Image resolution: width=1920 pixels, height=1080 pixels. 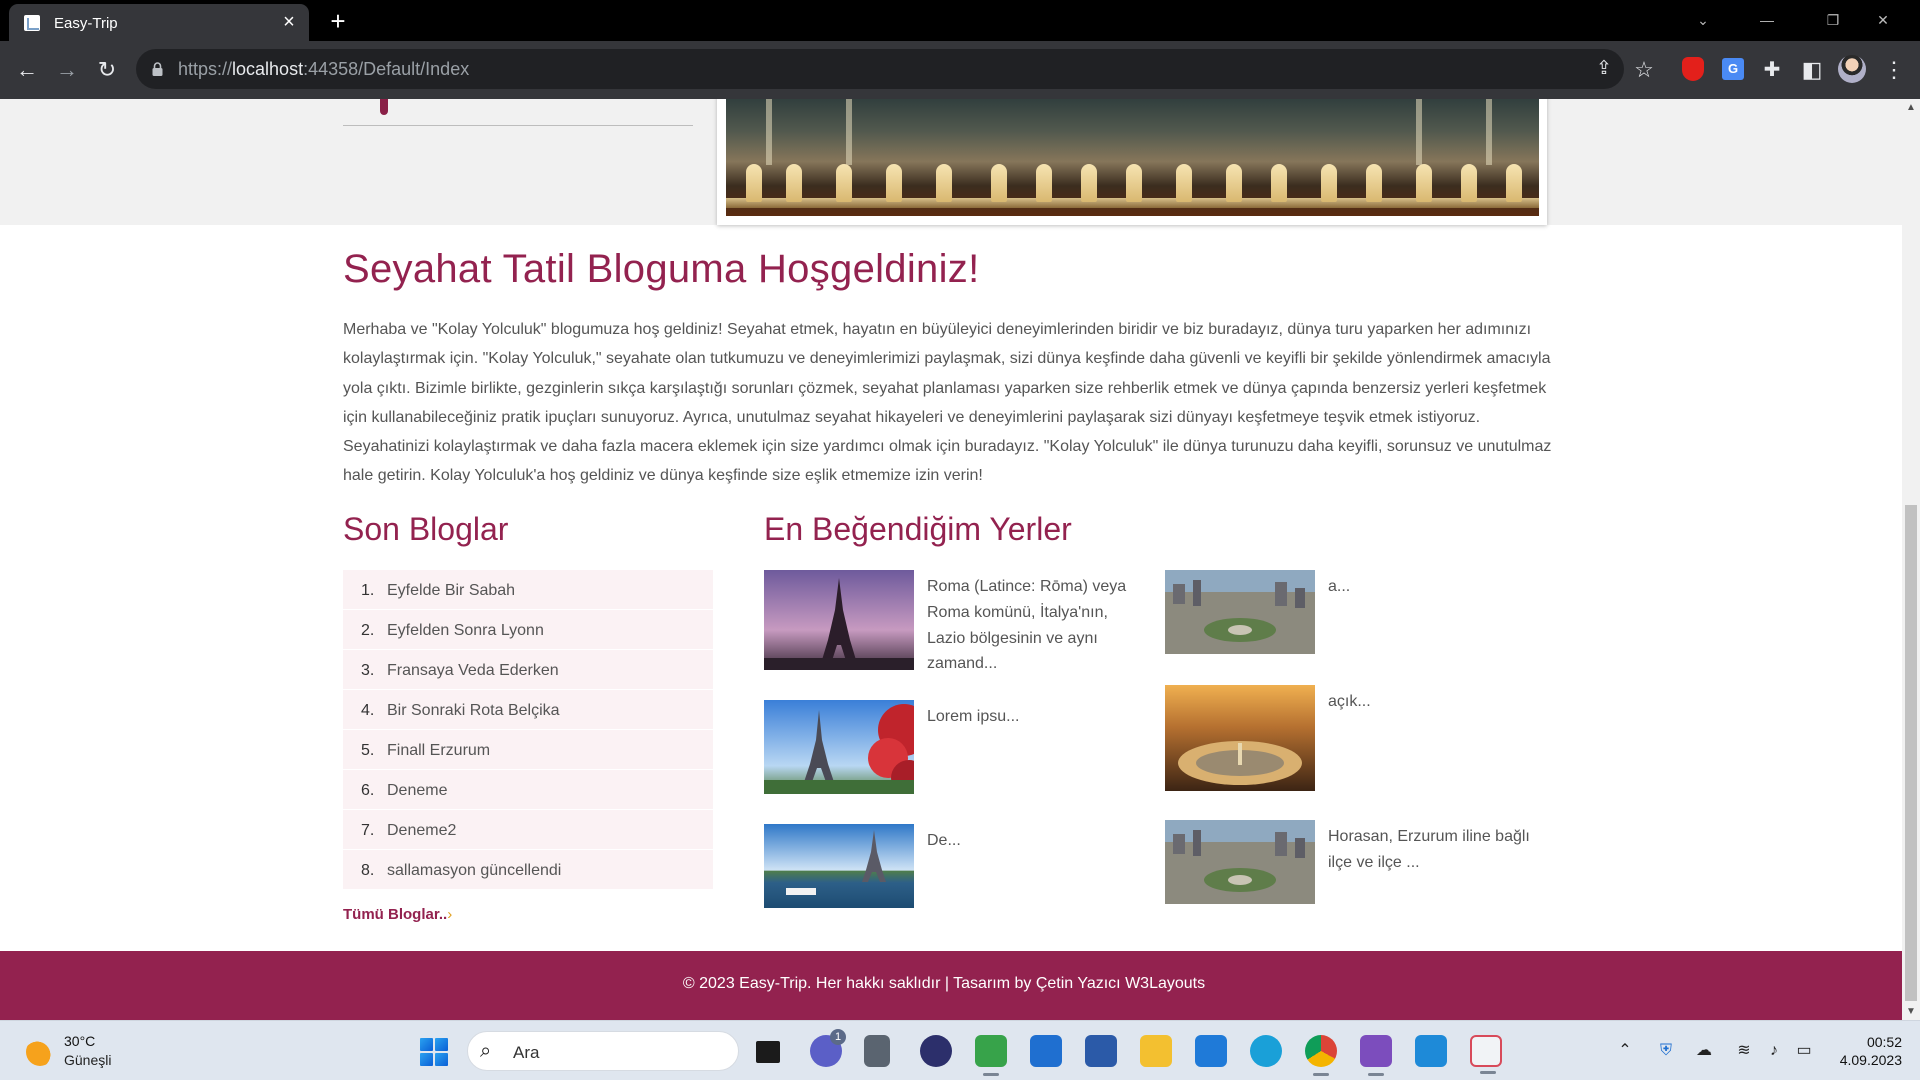 I want to click on blog-link: sallamasyon güncellendi, so click(x=474, y=871).